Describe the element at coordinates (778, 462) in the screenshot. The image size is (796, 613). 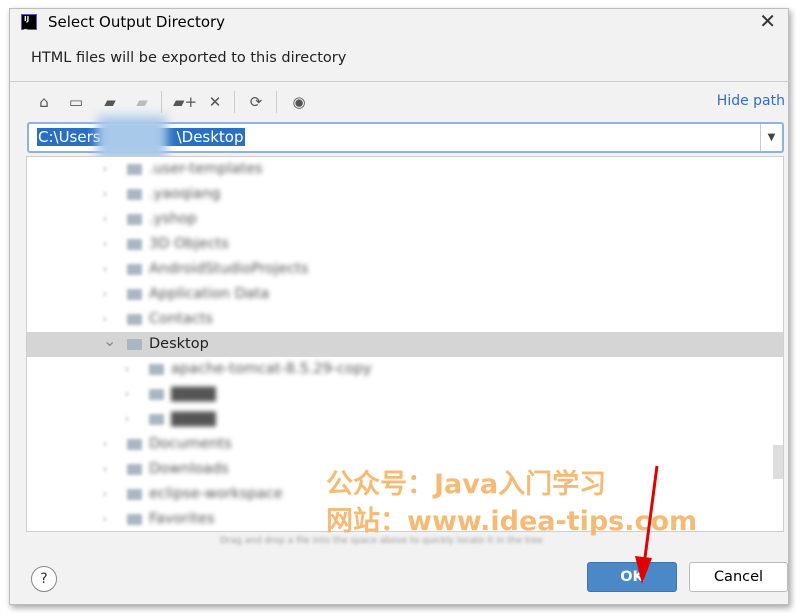
I see `scrollbar` at that location.